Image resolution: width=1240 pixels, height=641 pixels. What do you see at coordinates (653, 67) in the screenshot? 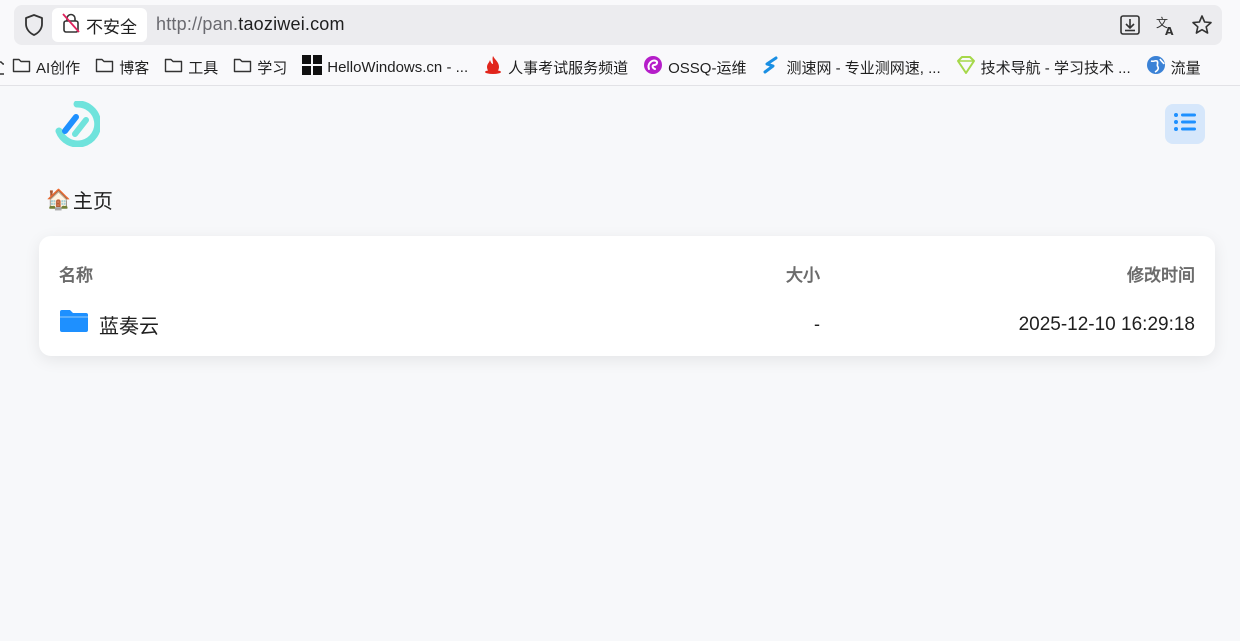
I see `swirl-icon` at bounding box center [653, 67].